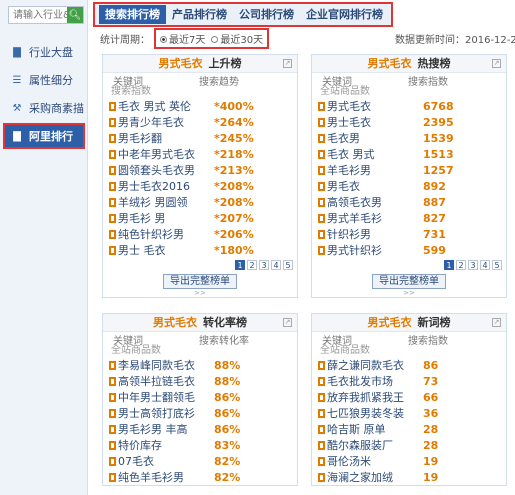 Image resolution: width=515 pixels, height=495 pixels. Describe the element at coordinates (75, 15) in the screenshot. I see `search-icon: 🔍︎` at that location.